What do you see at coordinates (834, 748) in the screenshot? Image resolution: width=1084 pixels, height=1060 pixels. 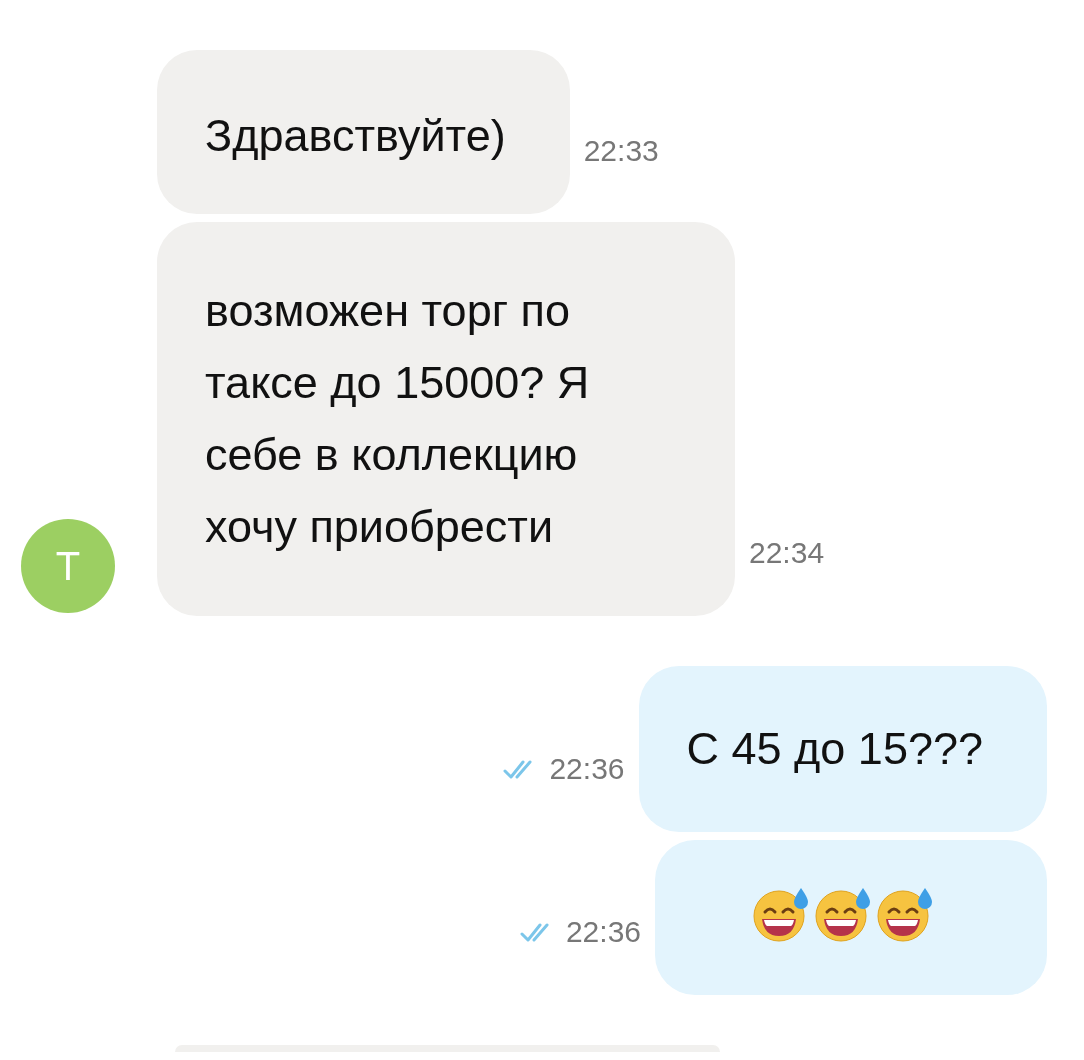 I see `message-text: С 45 до 15???` at bounding box center [834, 748].